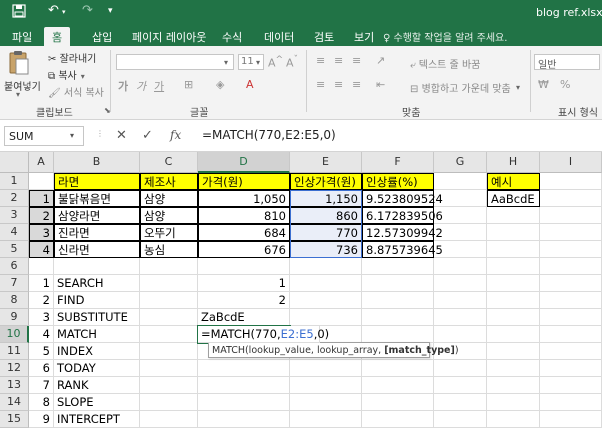  What do you see at coordinates (41, 300) in the screenshot?
I see `function-index-cell: 2` at bounding box center [41, 300].